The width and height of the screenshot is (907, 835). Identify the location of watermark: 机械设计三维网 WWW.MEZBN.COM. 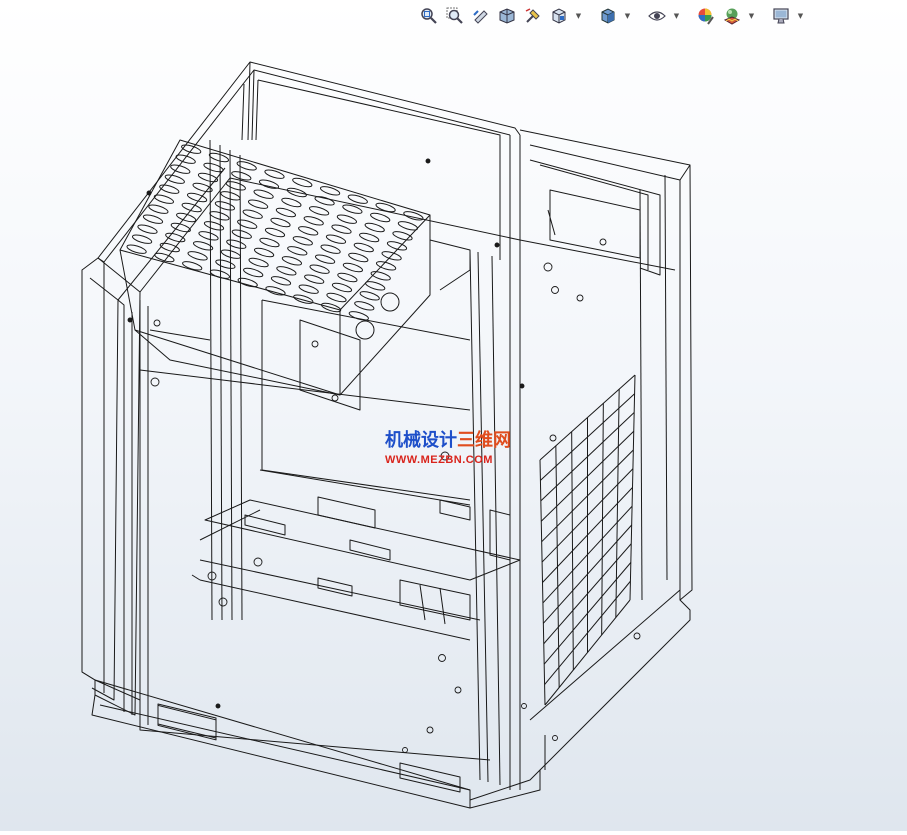
(448, 446).